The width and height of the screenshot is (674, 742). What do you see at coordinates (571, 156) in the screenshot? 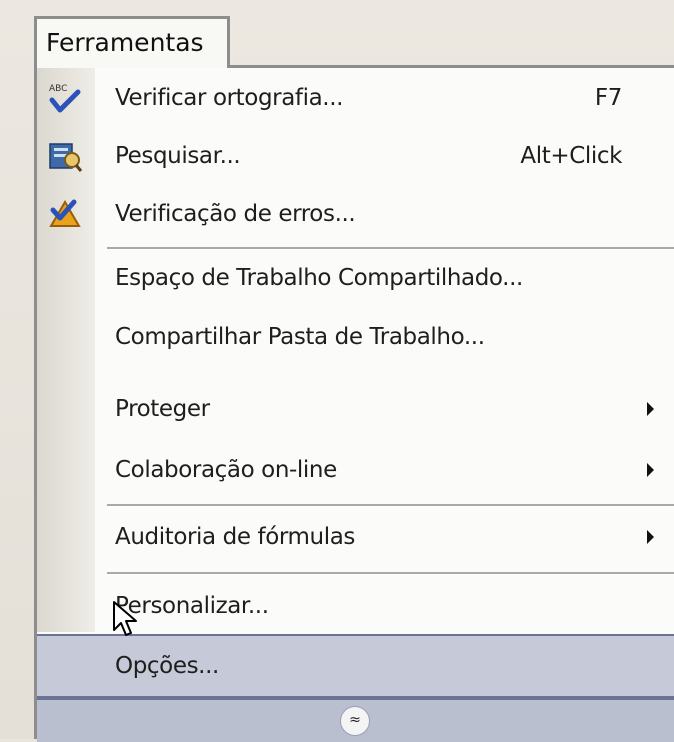
I see `menu-item-shortcut: Alt+Click` at bounding box center [571, 156].